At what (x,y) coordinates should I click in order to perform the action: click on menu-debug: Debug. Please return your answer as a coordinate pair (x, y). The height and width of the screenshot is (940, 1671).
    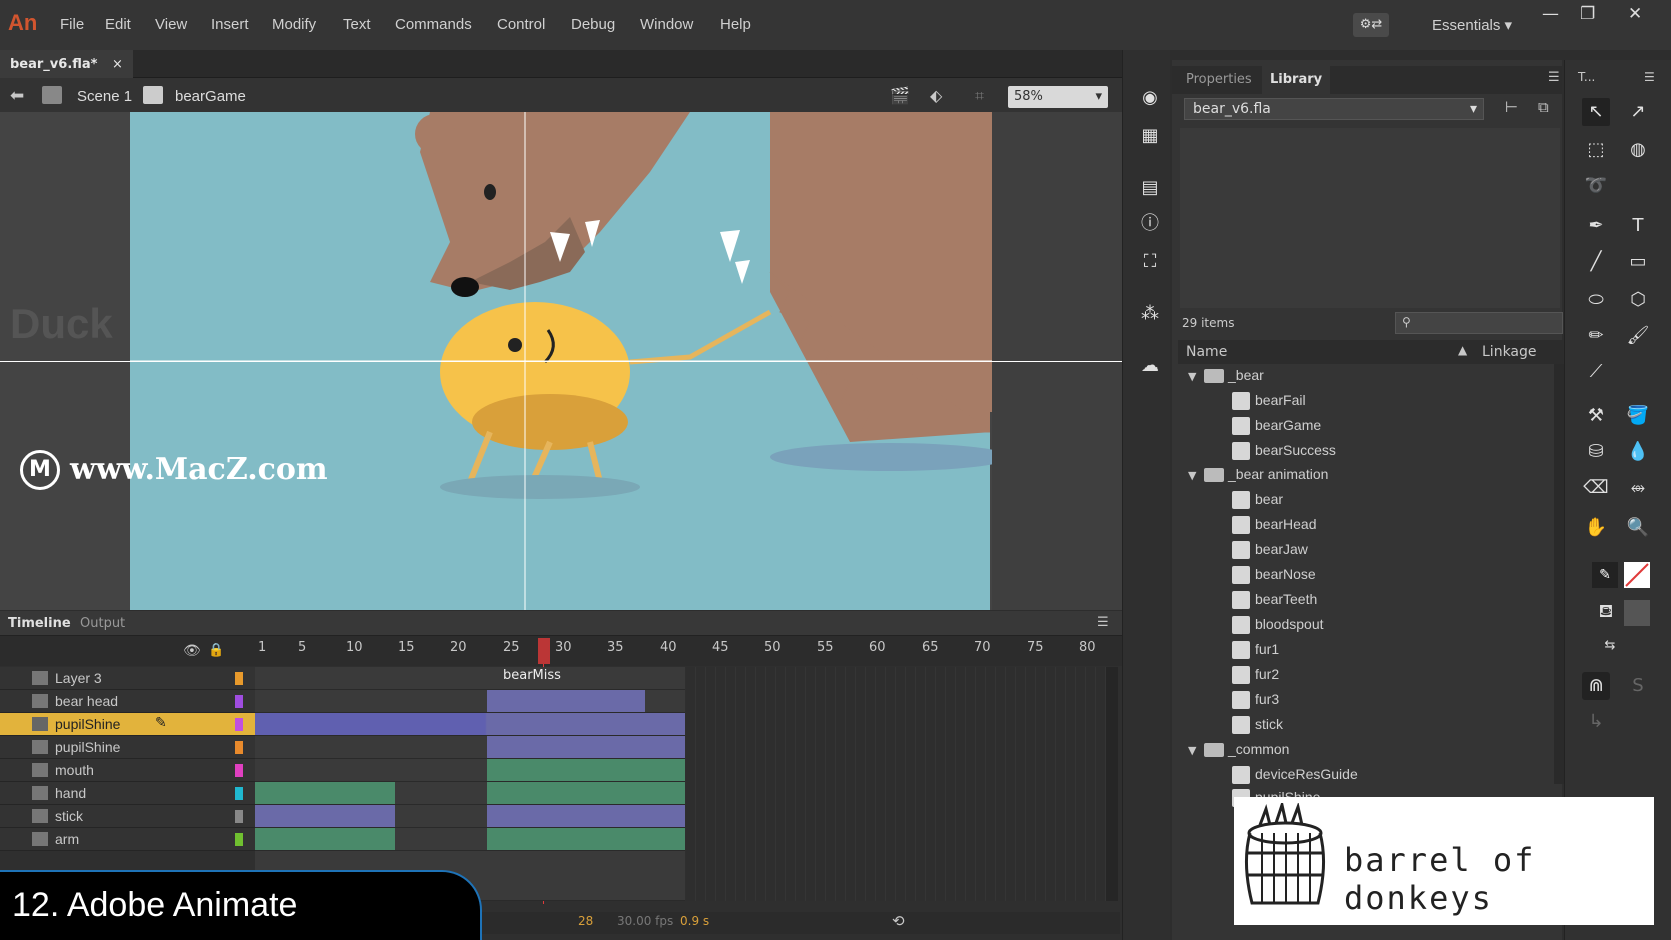
    Looking at the image, I should click on (593, 24).